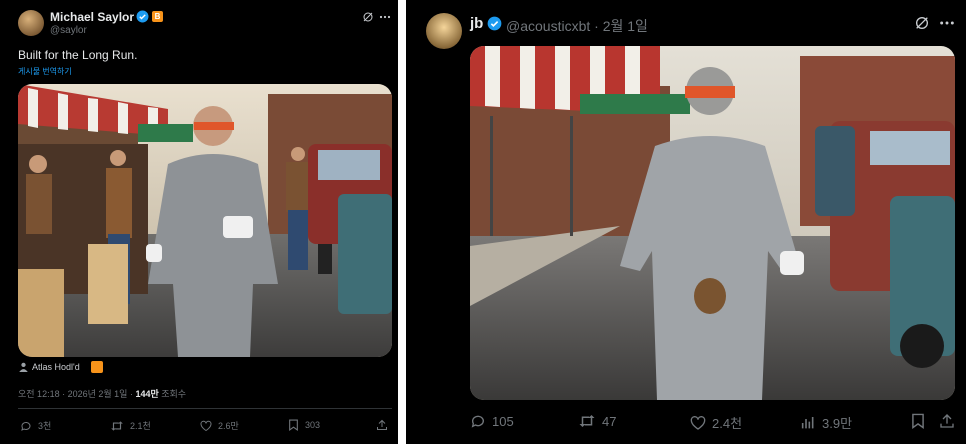 This screenshot has height=444, width=966. I want to click on bookmark-button: 303, so click(304, 425).